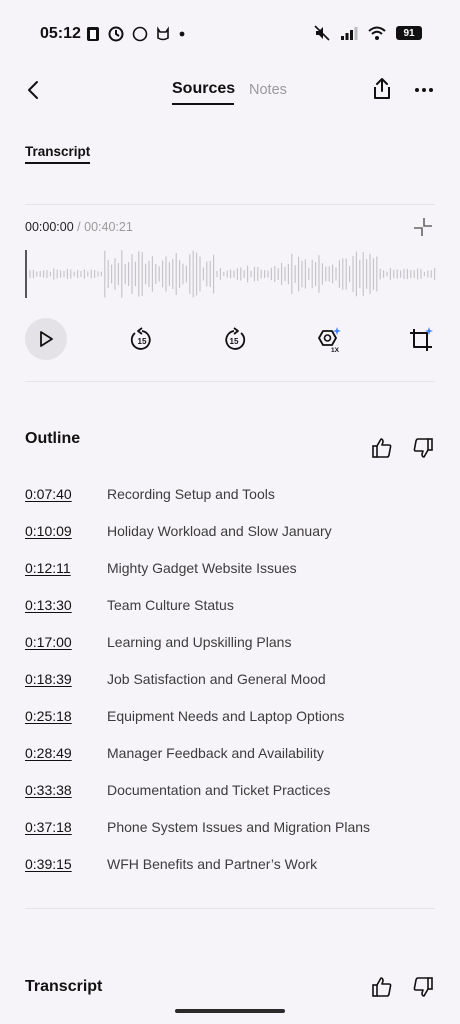 The height and width of the screenshot is (1024, 460). I want to click on crop-clip-button, so click(421, 340).